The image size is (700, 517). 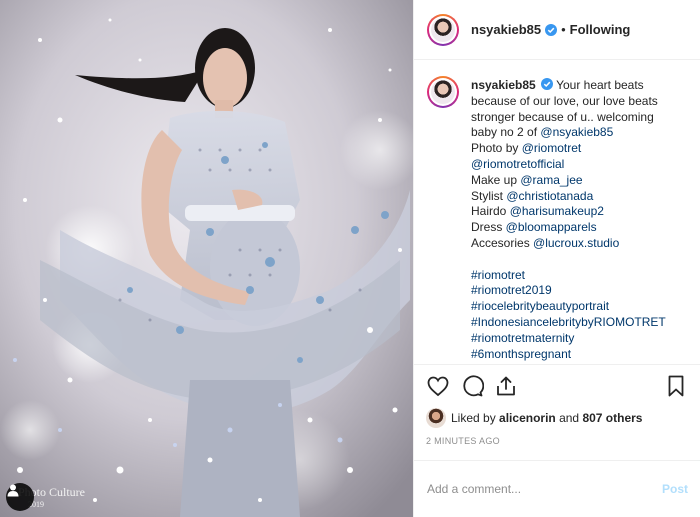 I want to click on hashtag-link: #riocelebritybeautyportrait, so click(x=568, y=307).